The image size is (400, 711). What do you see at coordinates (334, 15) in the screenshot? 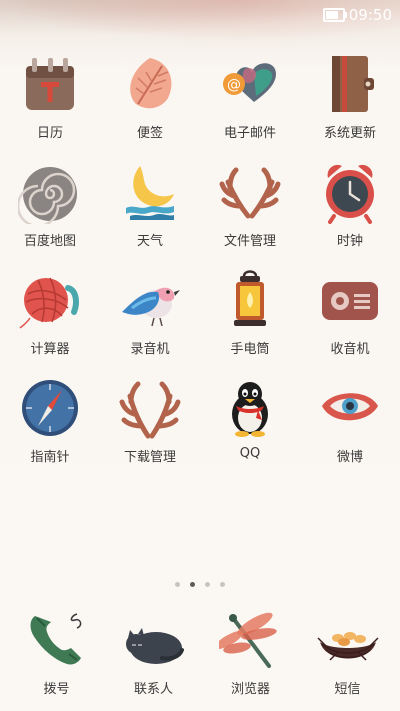
I see `battery-icon` at bounding box center [334, 15].